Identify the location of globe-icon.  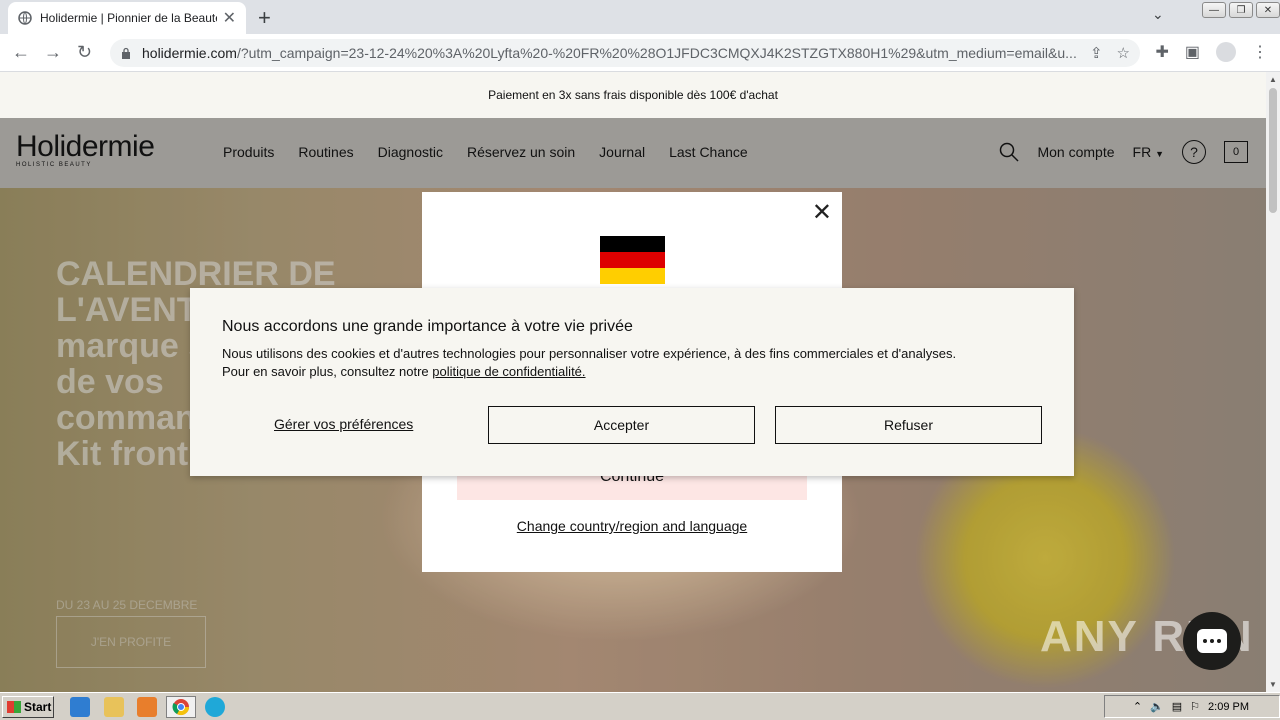
(25, 18).